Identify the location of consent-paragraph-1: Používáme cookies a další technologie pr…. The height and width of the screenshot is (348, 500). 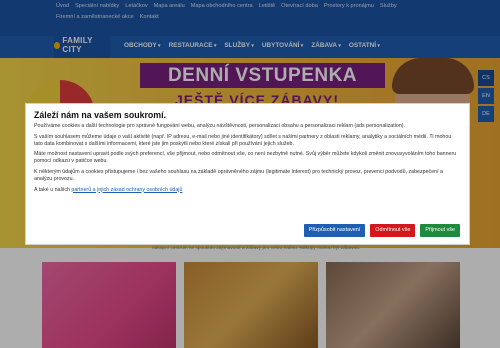
(219, 126).